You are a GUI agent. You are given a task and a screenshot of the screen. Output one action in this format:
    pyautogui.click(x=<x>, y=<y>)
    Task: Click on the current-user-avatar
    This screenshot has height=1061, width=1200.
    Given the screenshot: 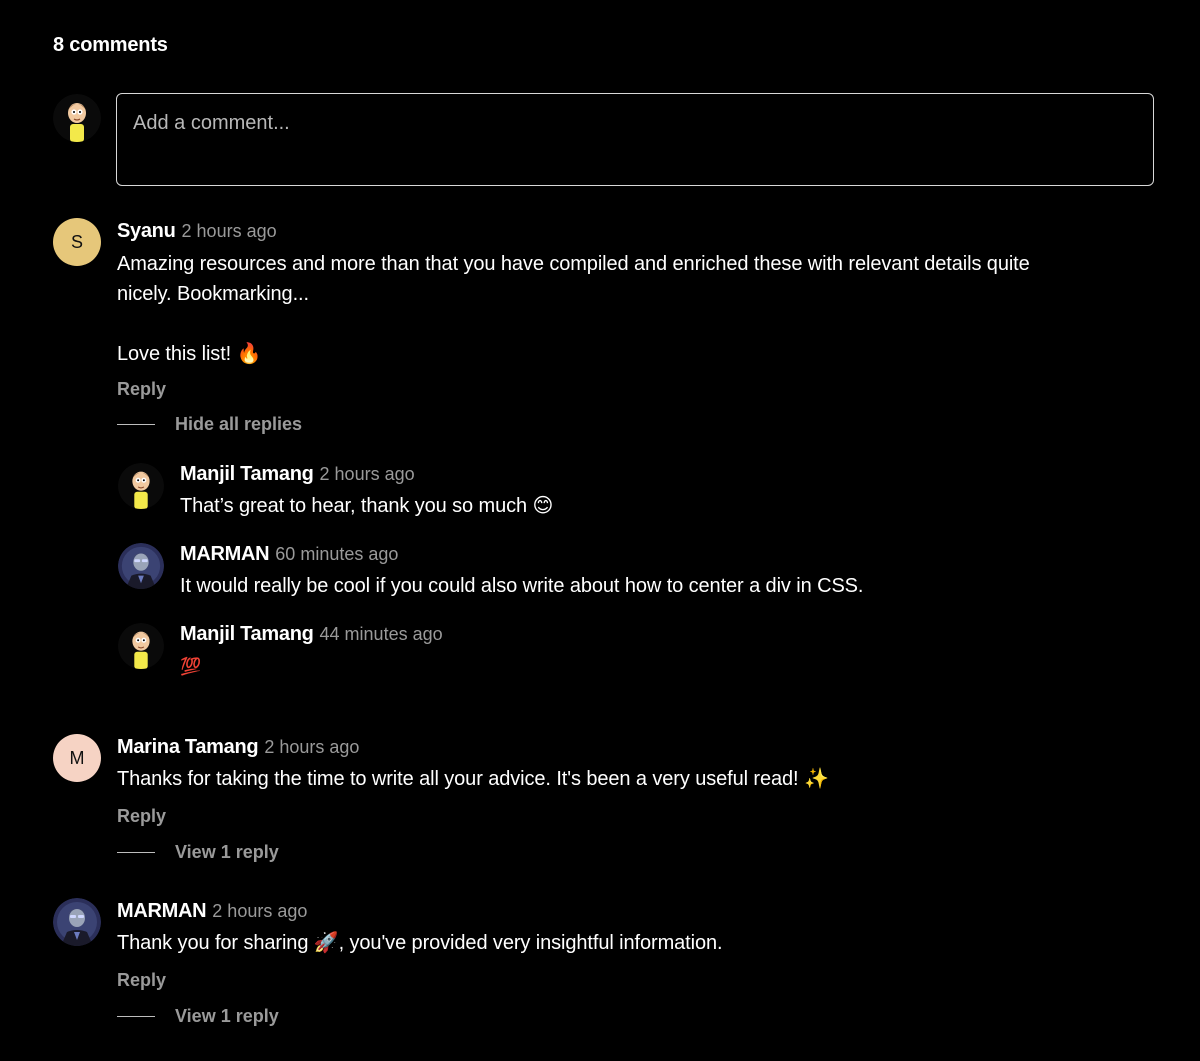 What is the action you would take?
    pyautogui.click(x=77, y=118)
    